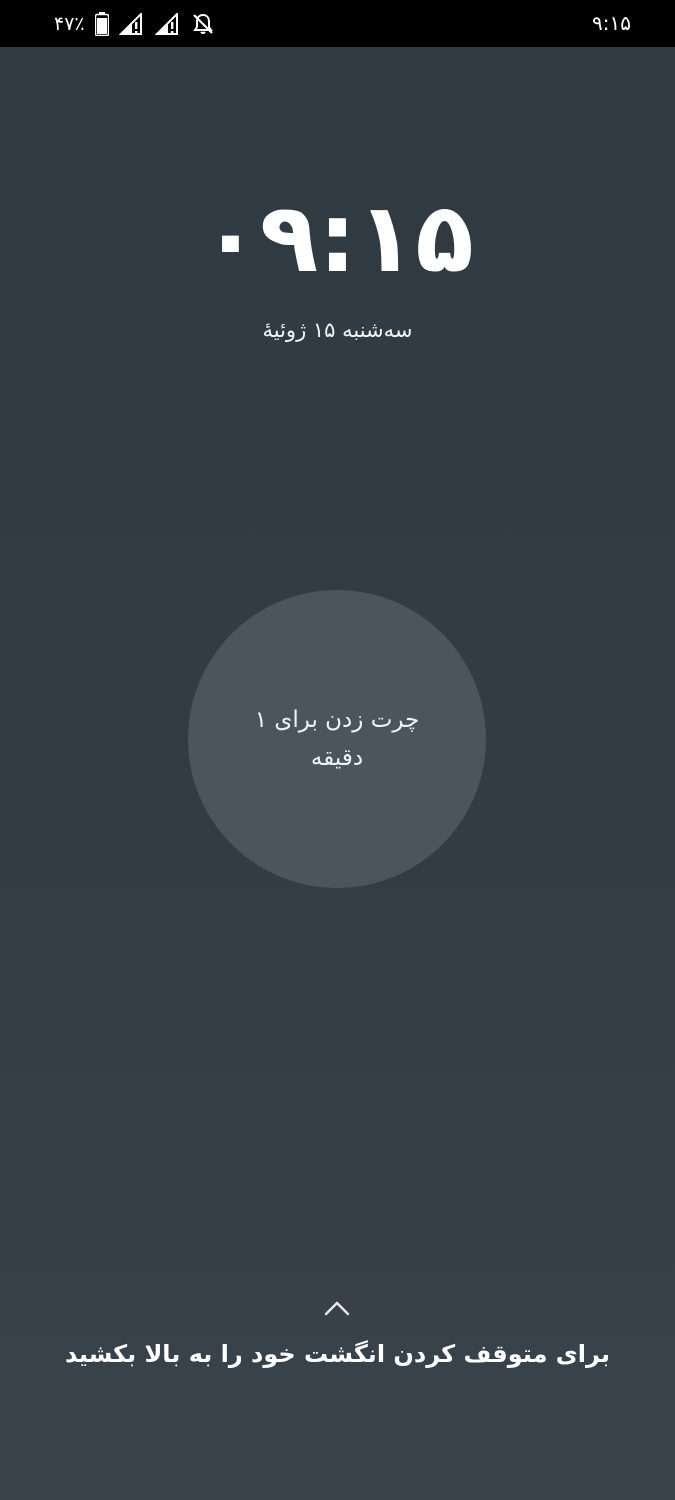 The image size is (675, 1500). What do you see at coordinates (69, 24) in the screenshot?
I see `battery-percentage: ۴۷٪` at bounding box center [69, 24].